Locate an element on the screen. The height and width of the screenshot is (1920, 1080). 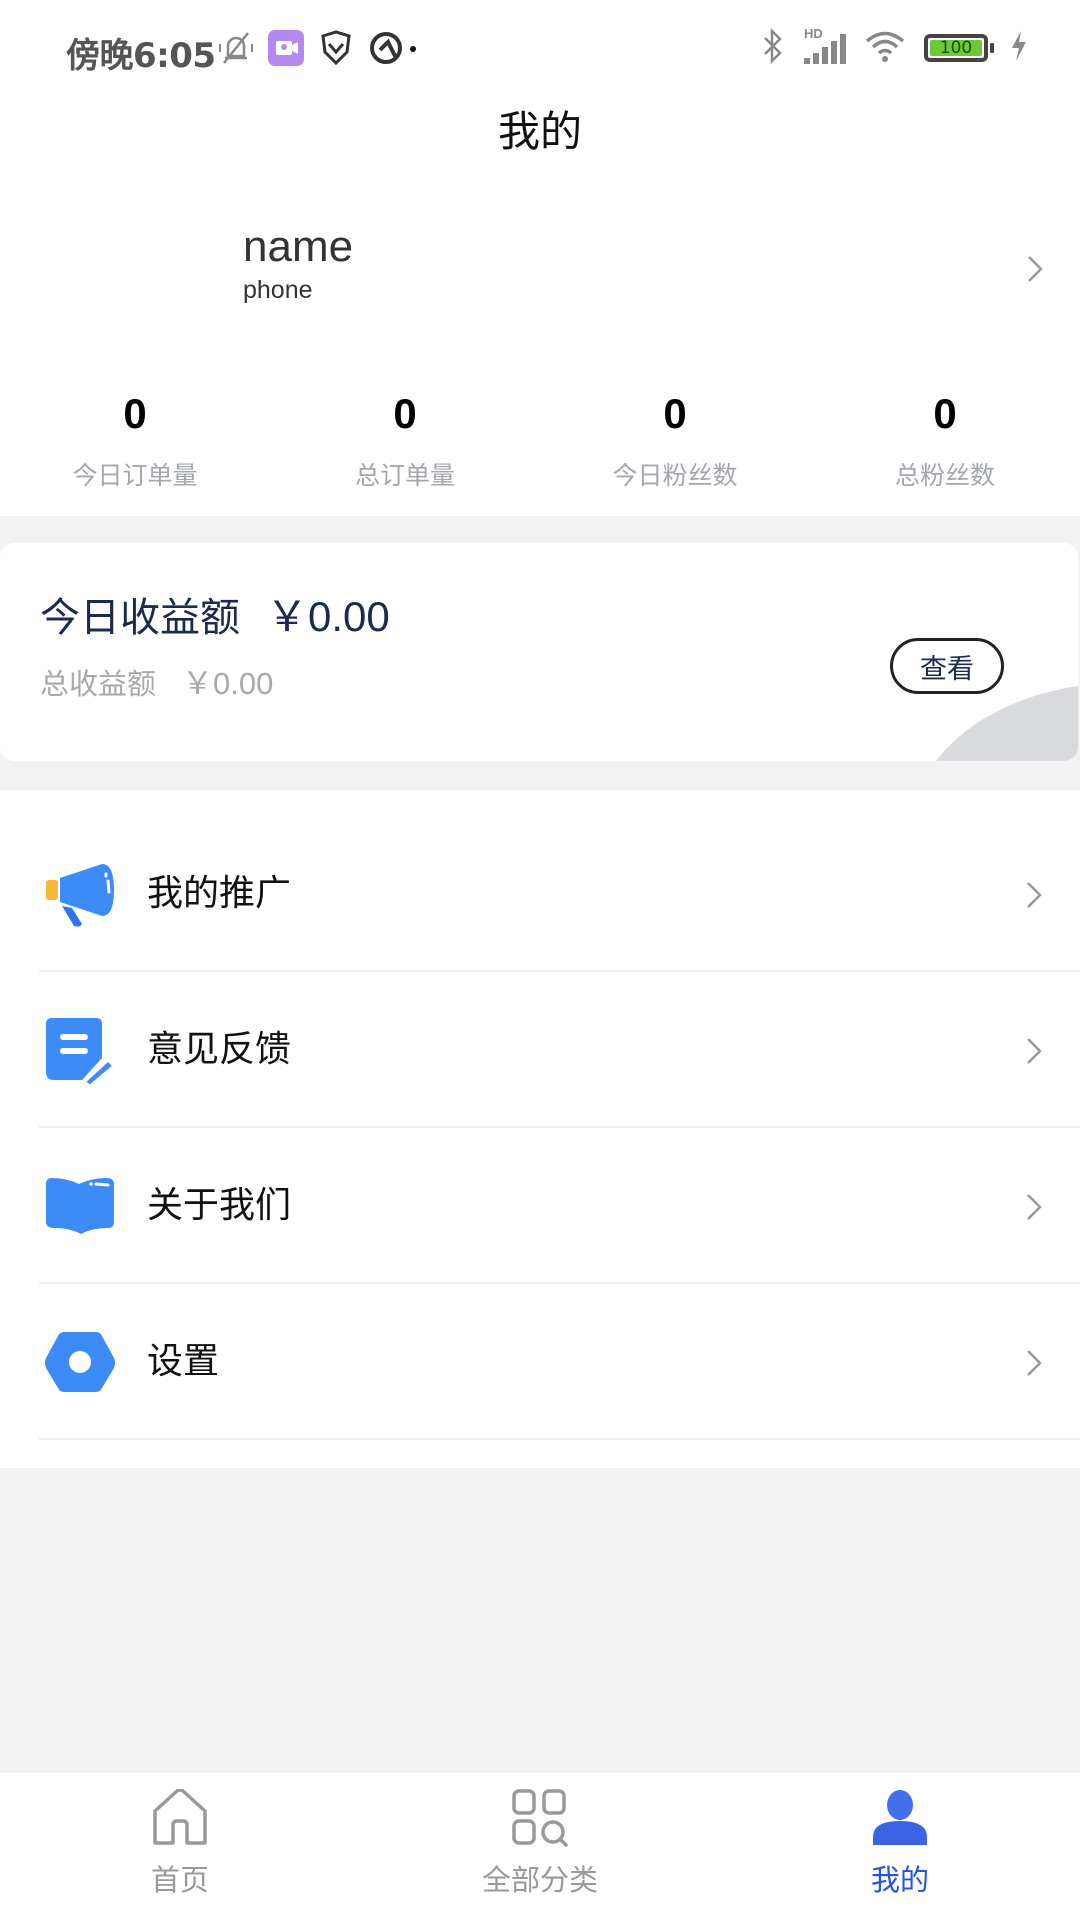
status-right-icons: HD 100 is located at coordinates (895, 47).